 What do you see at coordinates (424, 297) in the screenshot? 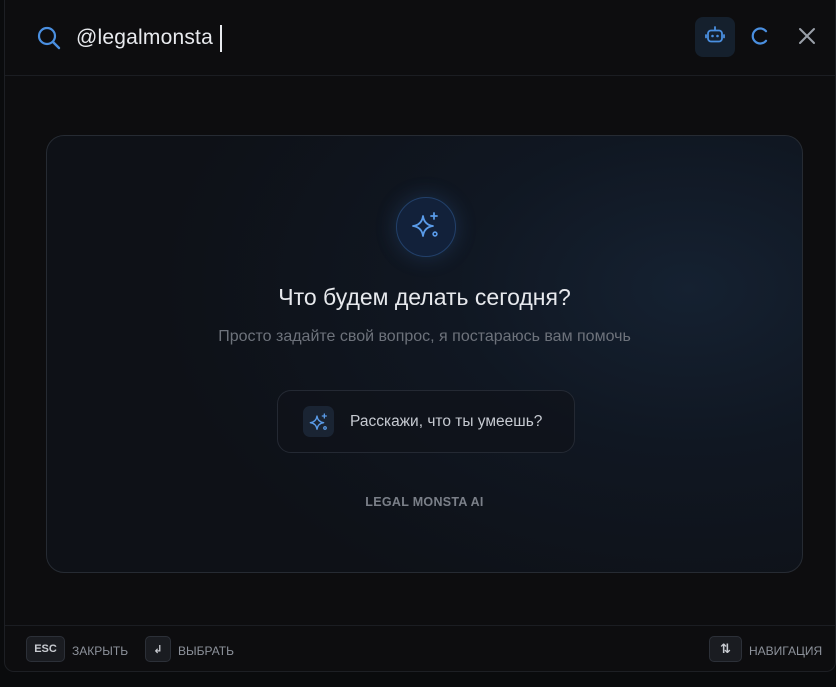
I see `empty-state-title: Что будем делать сегодня?` at bounding box center [424, 297].